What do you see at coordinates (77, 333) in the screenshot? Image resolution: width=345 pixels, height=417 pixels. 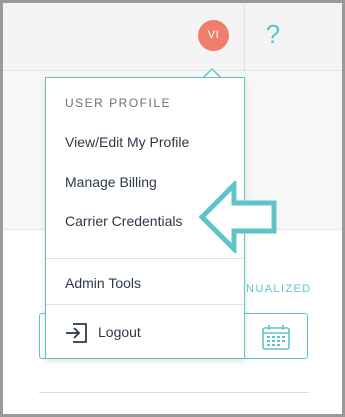 I see `logout-icon` at bounding box center [77, 333].